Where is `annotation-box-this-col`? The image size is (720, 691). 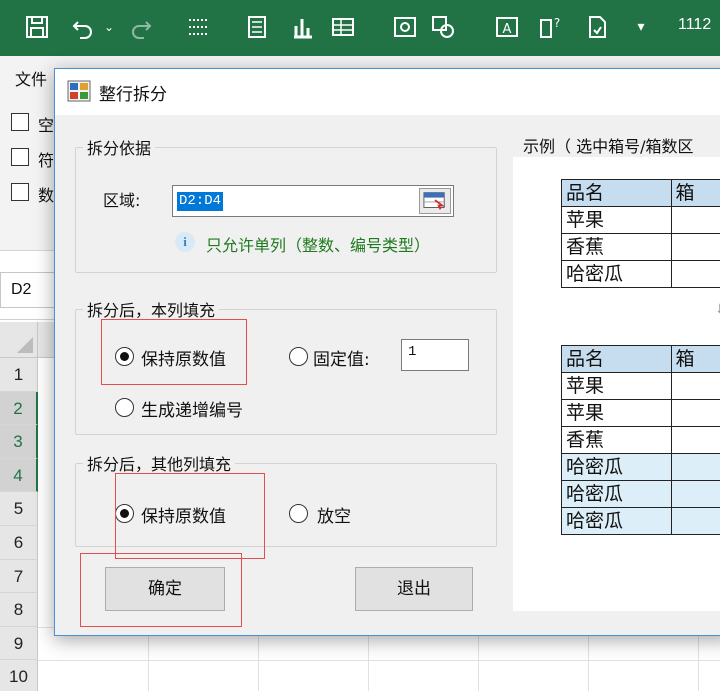
annotation-box-this-col is located at coordinates (174, 352).